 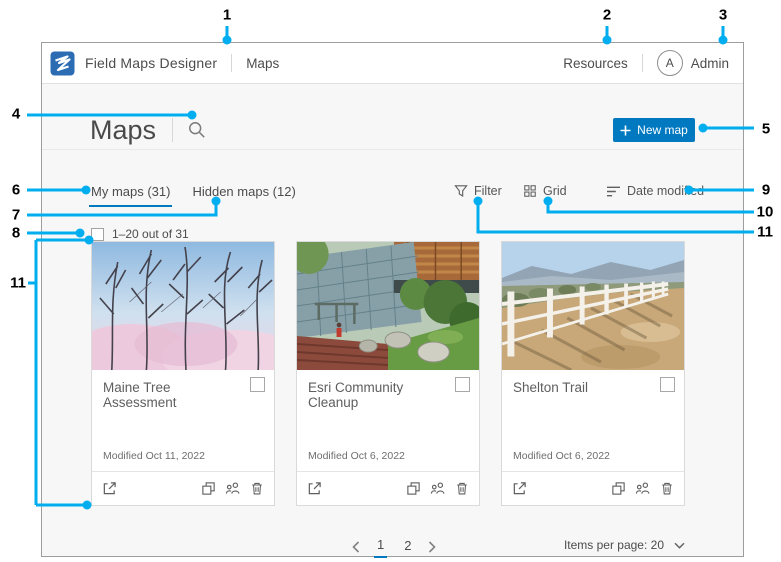 What do you see at coordinates (131, 194) in the screenshot?
I see `tab-my-maps: My maps (31)` at bounding box center [131, 194].